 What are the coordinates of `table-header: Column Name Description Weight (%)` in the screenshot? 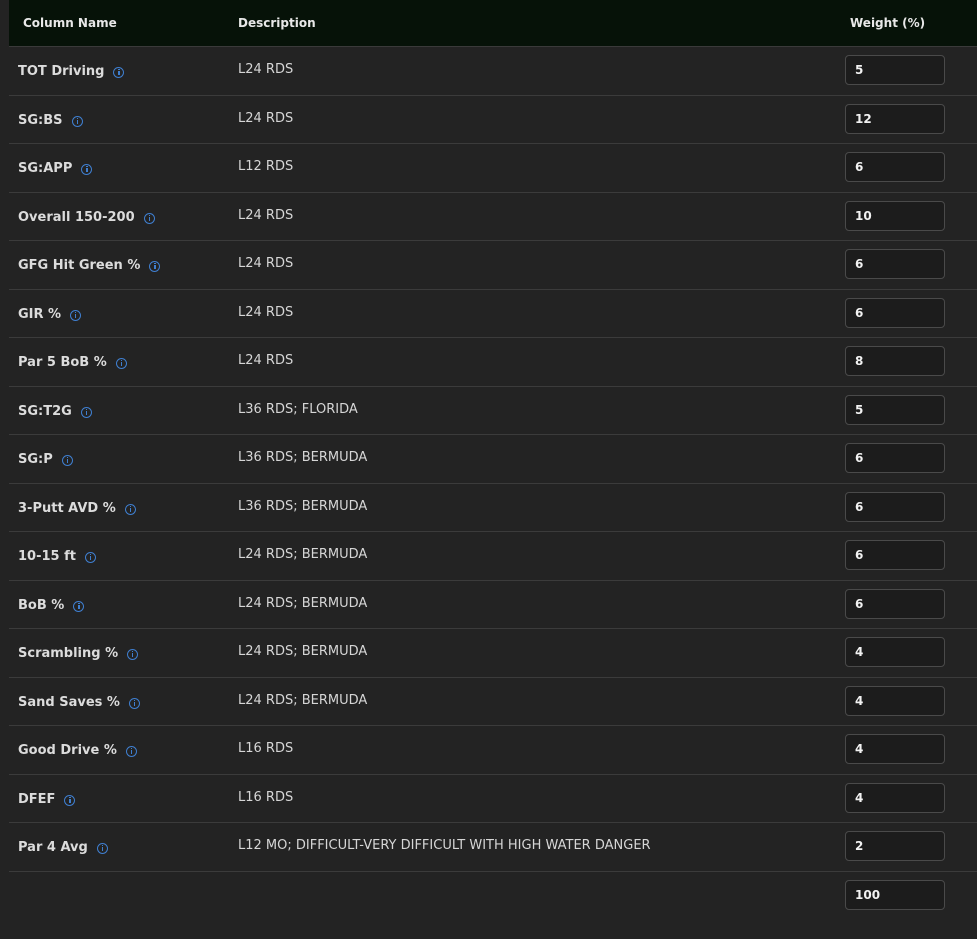 It's located at (493, 23).